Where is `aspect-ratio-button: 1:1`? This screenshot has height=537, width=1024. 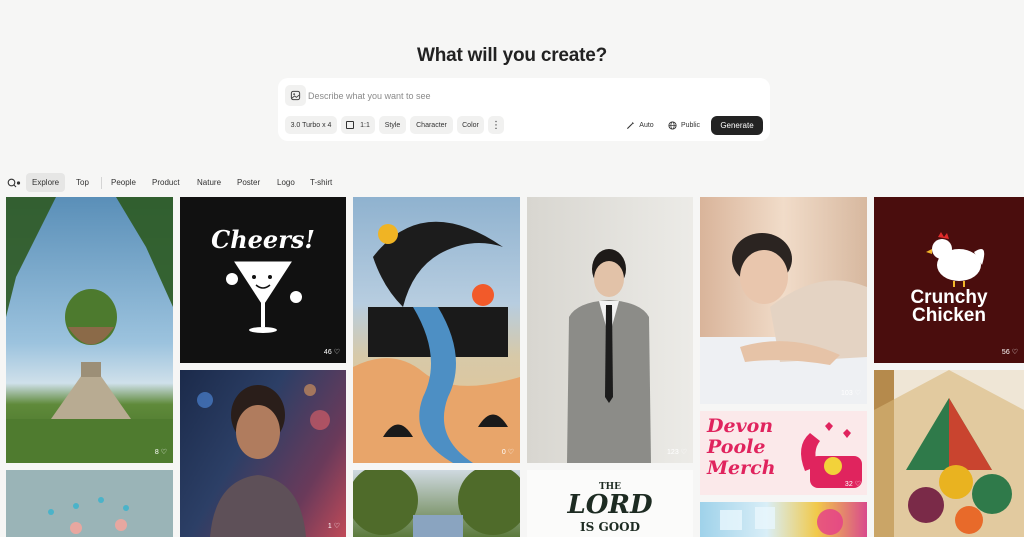
aspect-ratio-button: 1:1 is located at coordinates (358, 125).